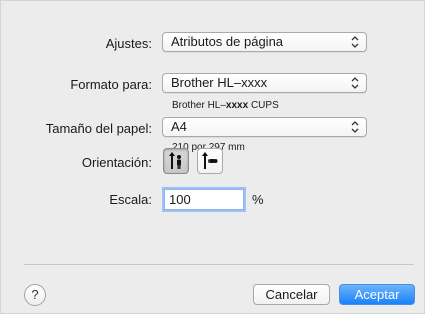 The image size is (425, 314). Describe the element at coordinates (227, 41) in the screenshot. I see `settings-value: Atributos de página` at that location.